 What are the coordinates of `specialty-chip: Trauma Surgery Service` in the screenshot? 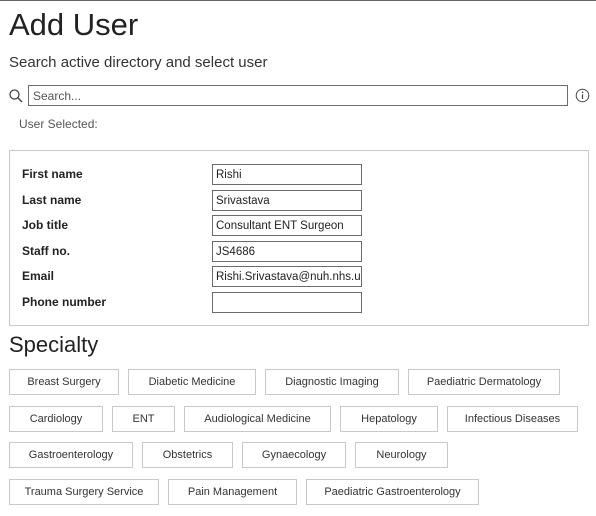 It's located at (84, 492).